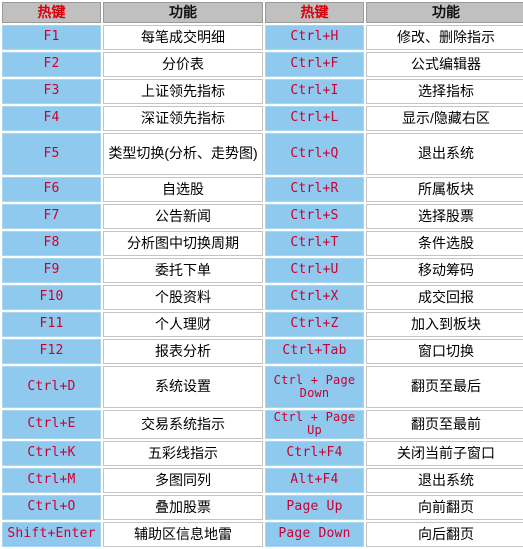 This screenshot has height=549, width=523. I want to click on hotkey-cell: Shift+Enter, so click(51, 534).